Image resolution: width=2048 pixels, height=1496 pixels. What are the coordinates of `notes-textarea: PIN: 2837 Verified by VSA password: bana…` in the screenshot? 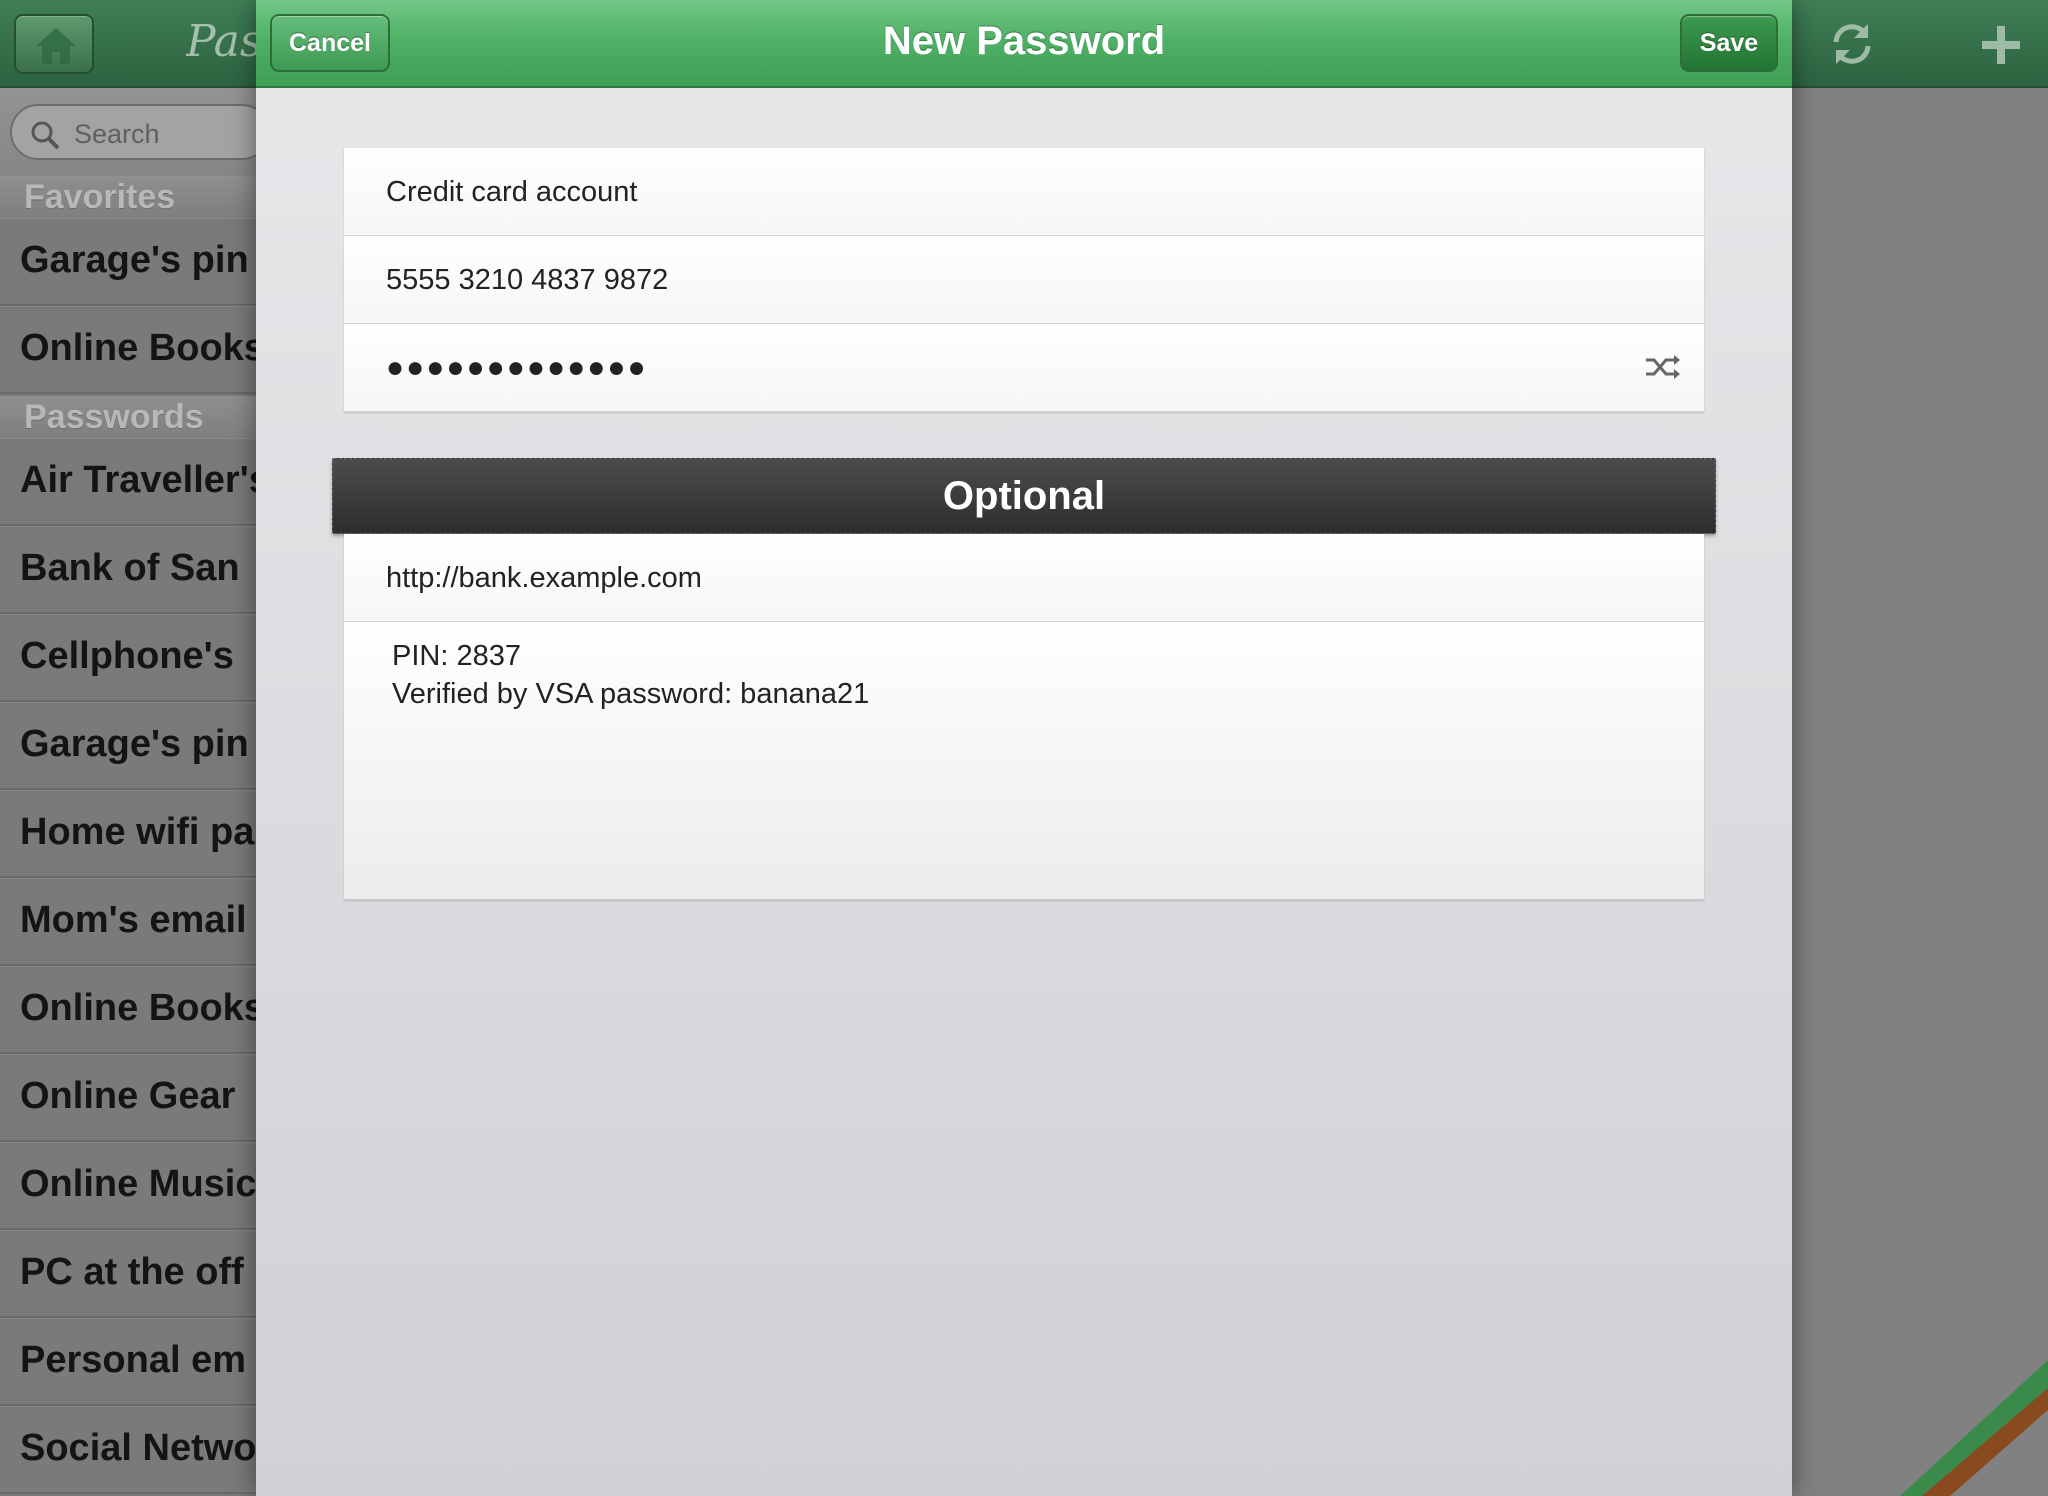 It's located at (1024, 761).